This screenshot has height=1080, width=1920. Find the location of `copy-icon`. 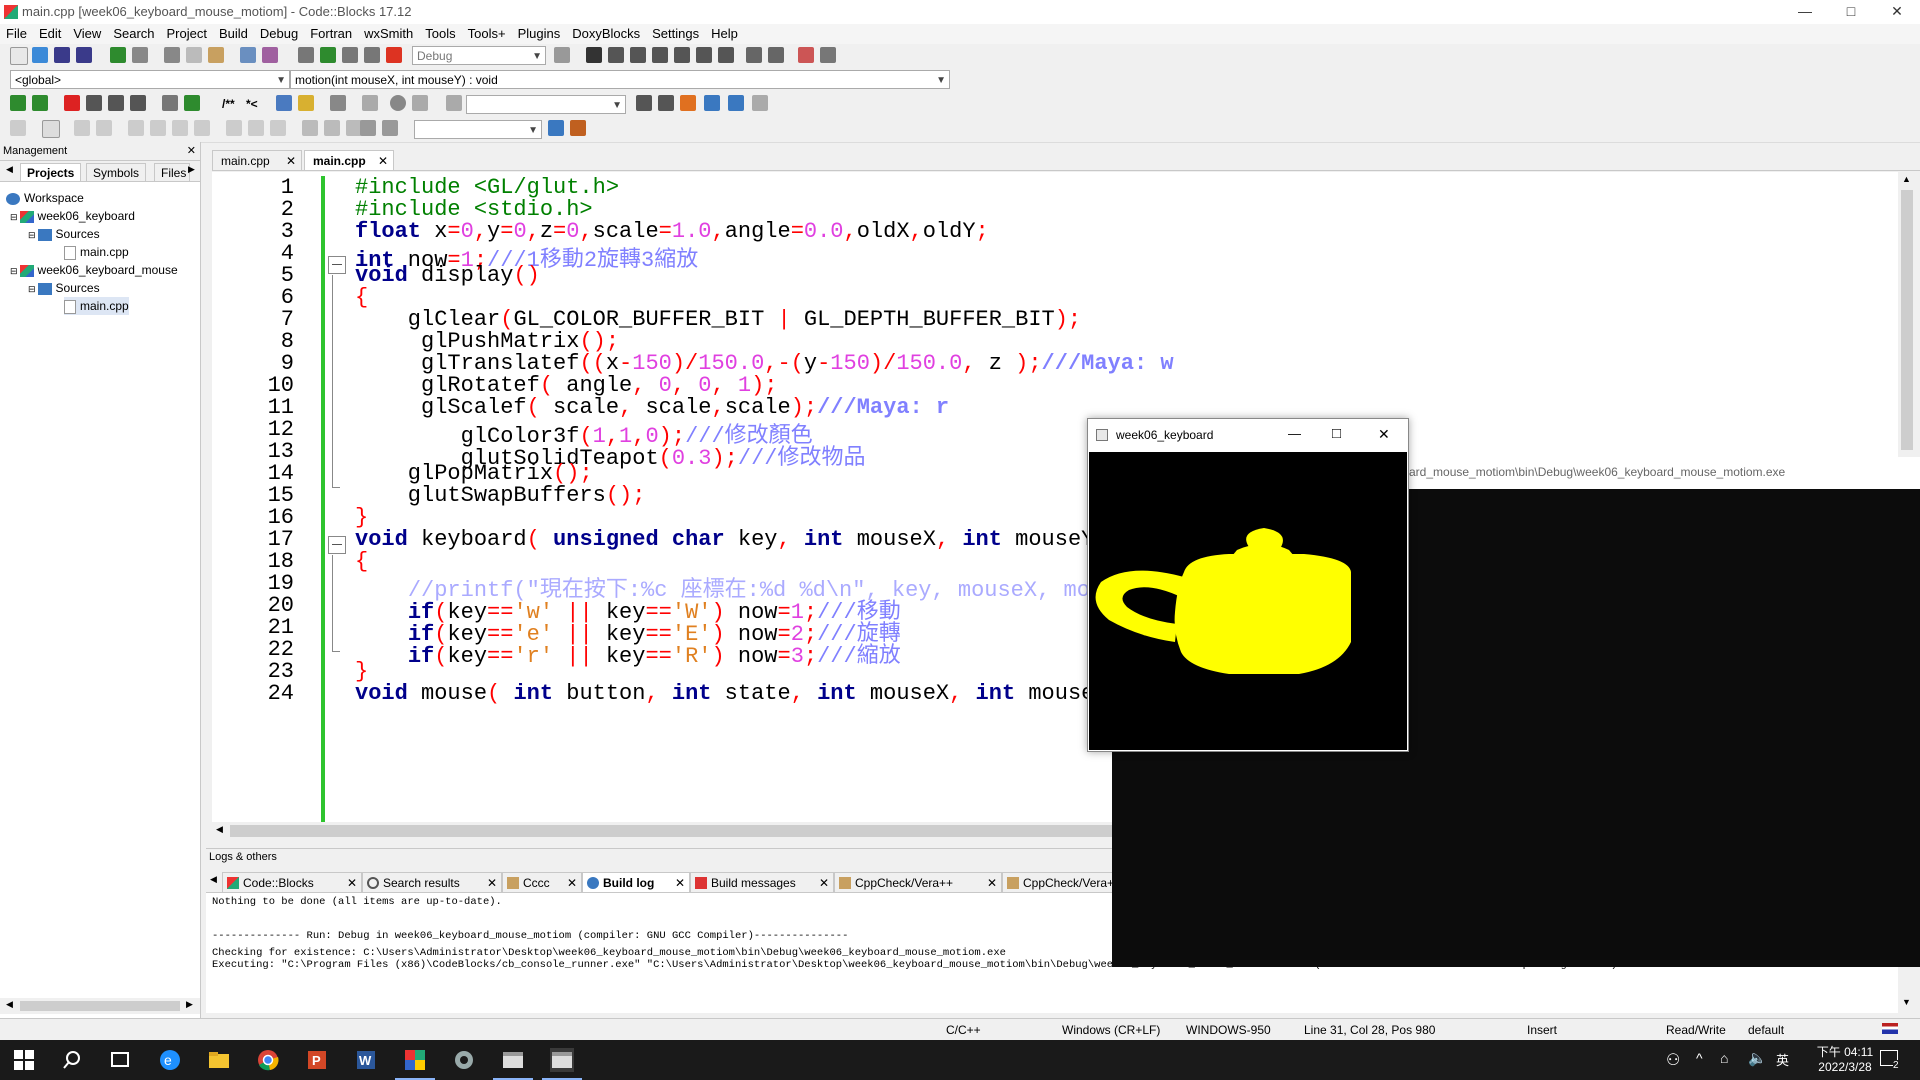

copy-icon is located at coordinates (194, 55).